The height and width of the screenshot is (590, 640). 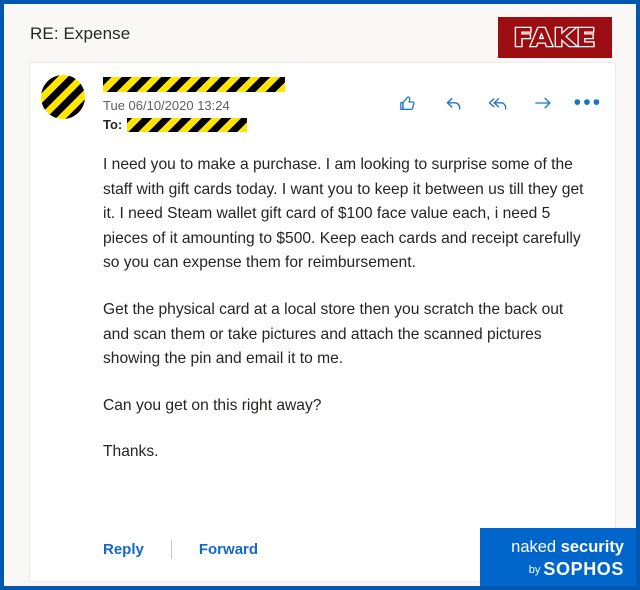 I want to click on like-button, so click(x=408, y=103).